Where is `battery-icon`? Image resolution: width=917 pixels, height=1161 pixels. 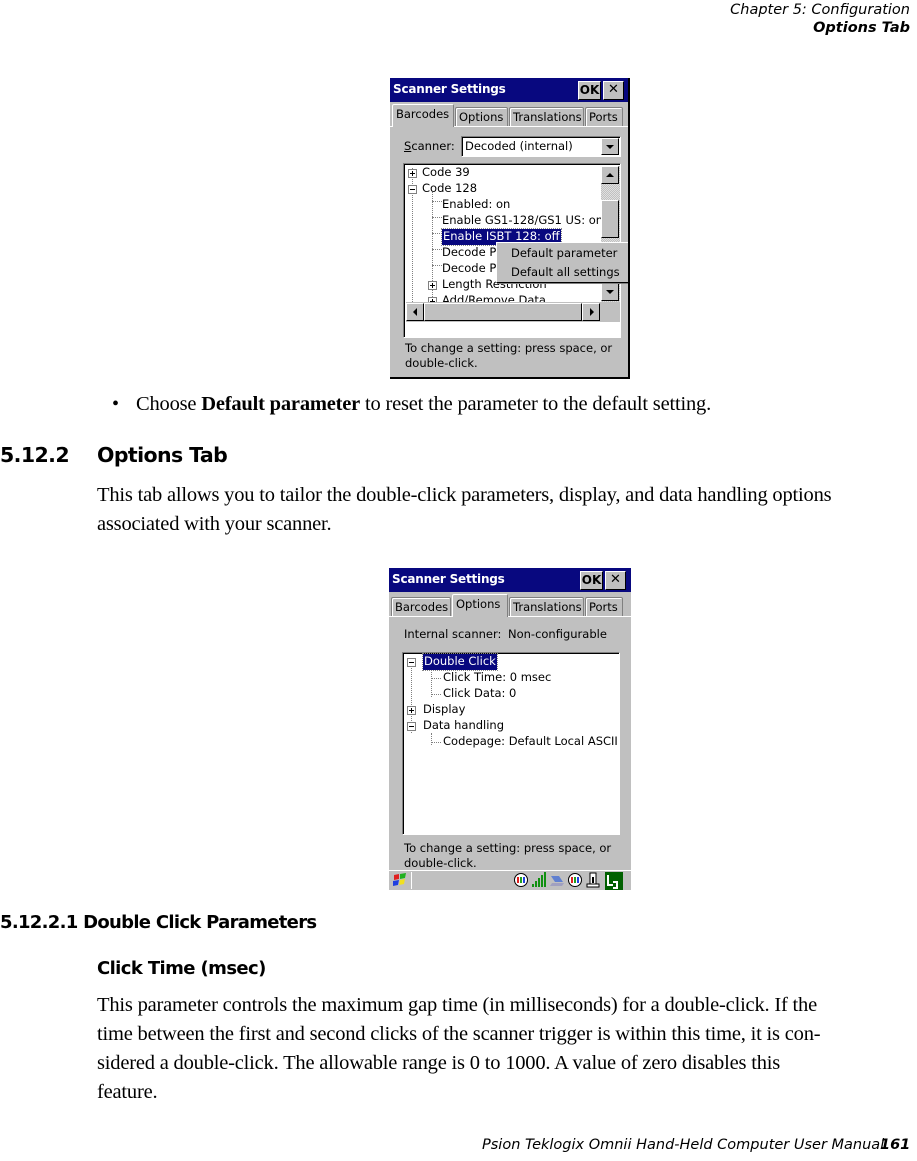
battery-icon is located at coordinates (593, 880).